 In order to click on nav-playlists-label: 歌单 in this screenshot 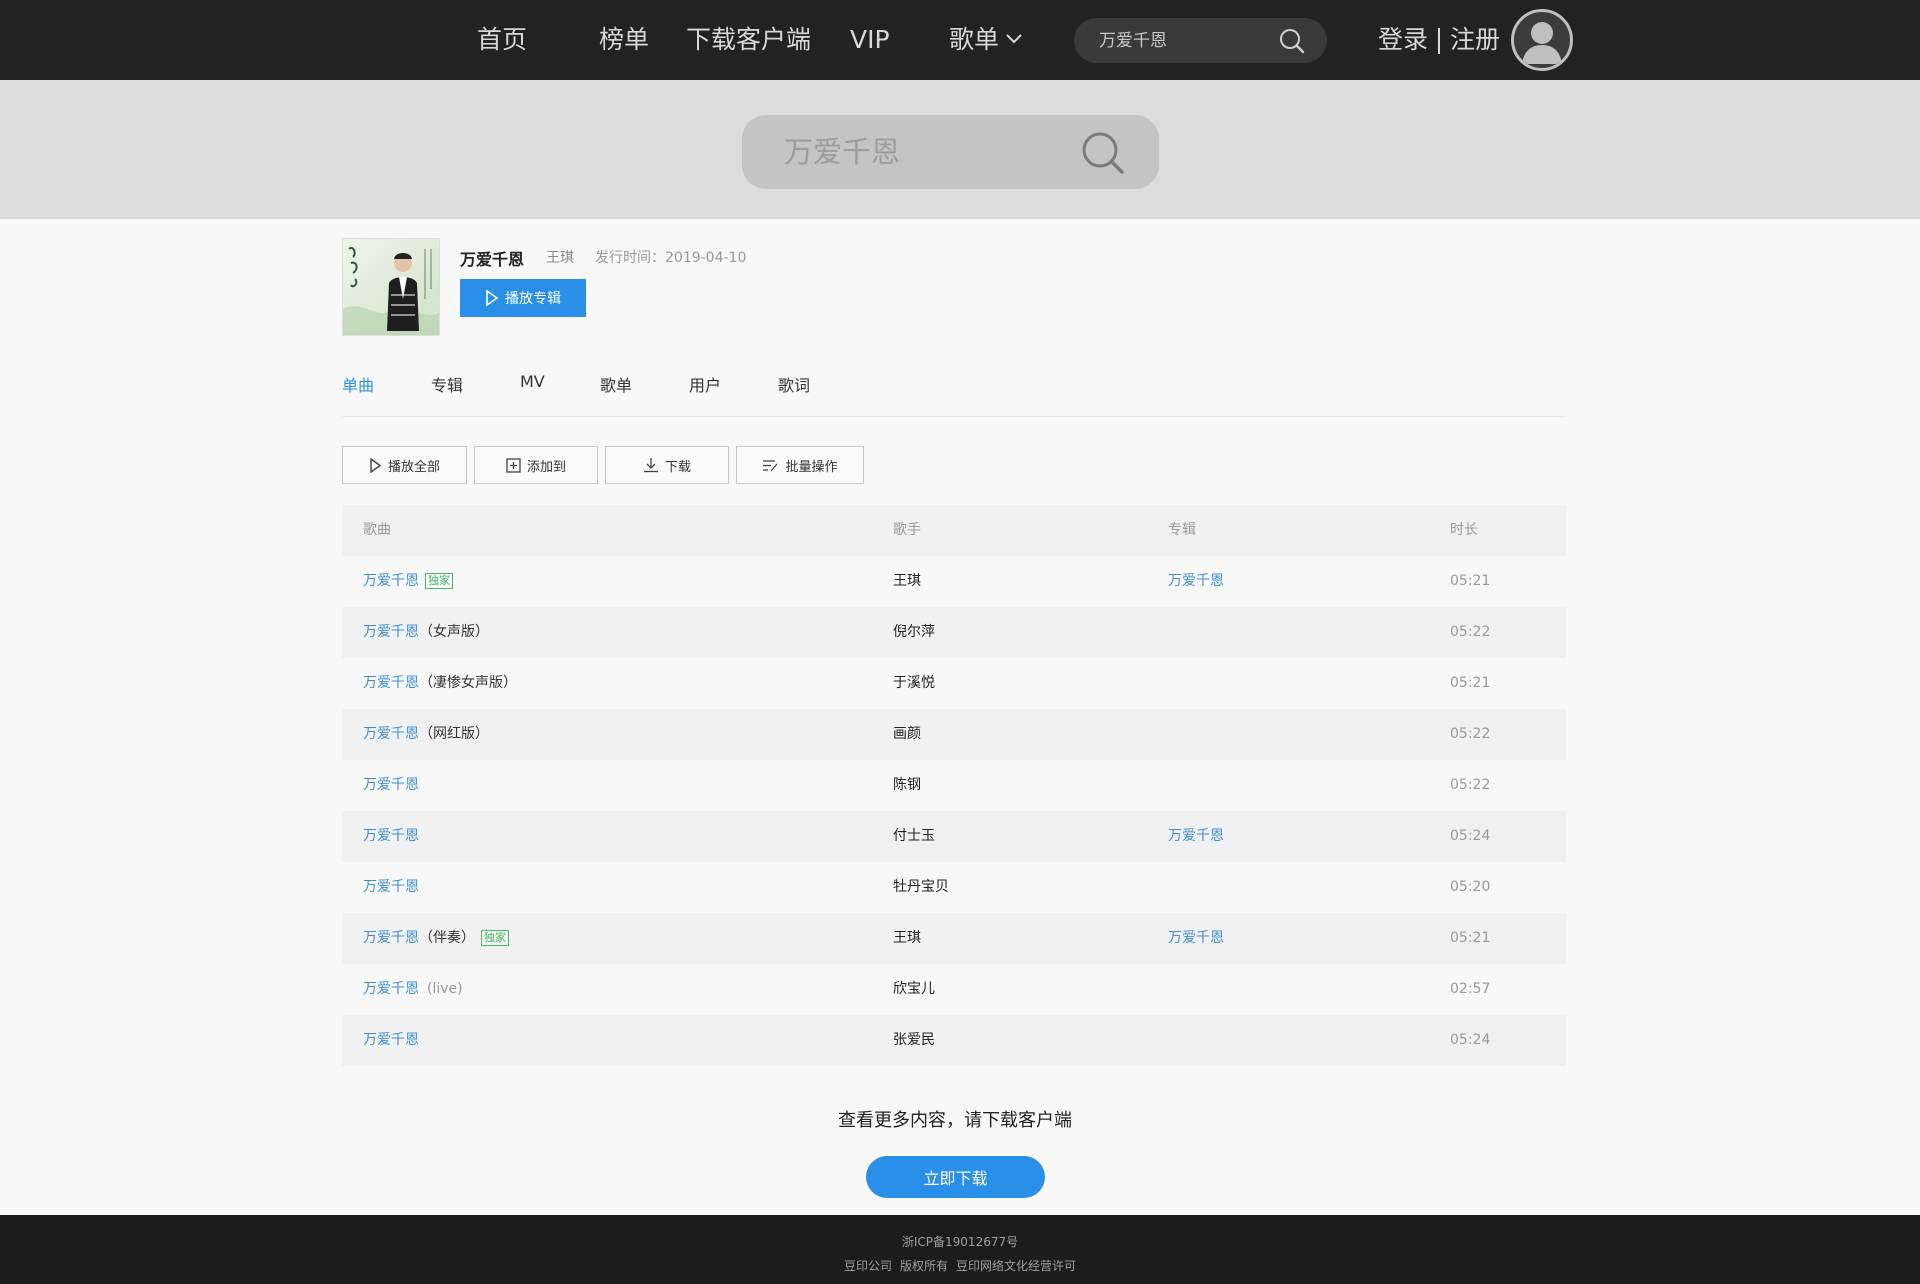, I will do `click(974, 39)`.